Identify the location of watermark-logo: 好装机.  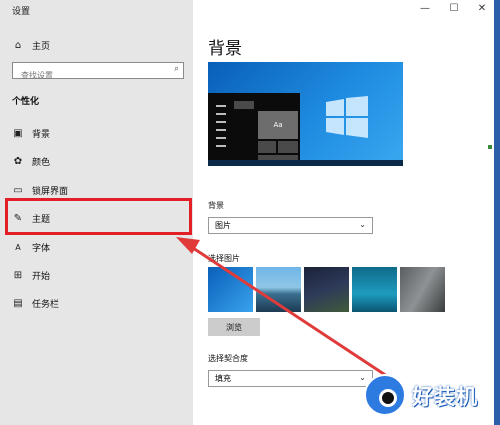
(429, 396).